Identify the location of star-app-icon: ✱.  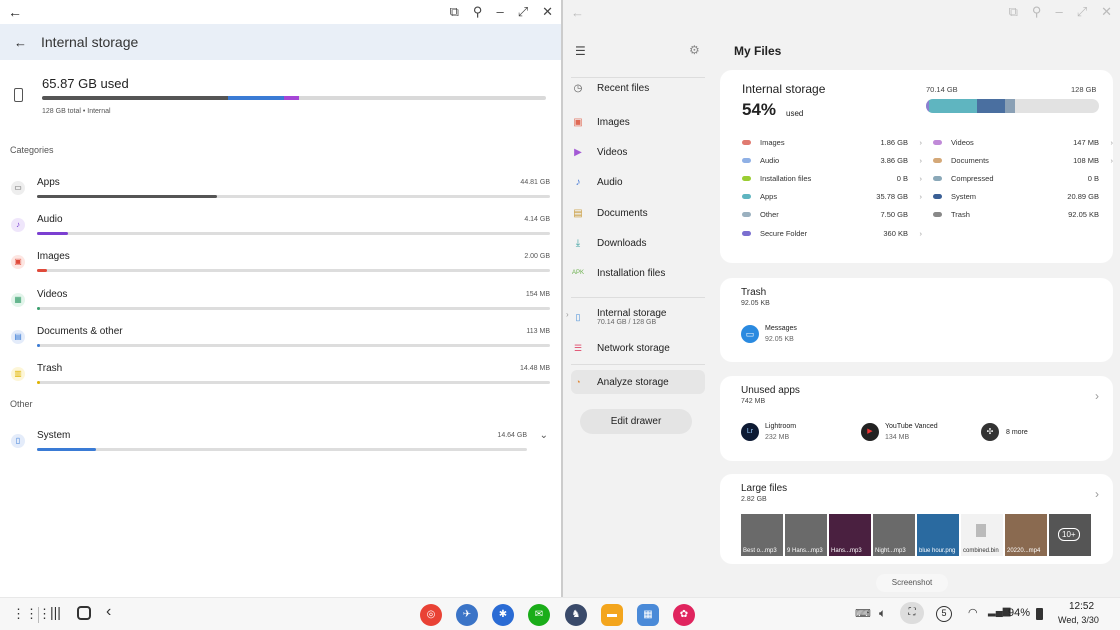
(503, 615).